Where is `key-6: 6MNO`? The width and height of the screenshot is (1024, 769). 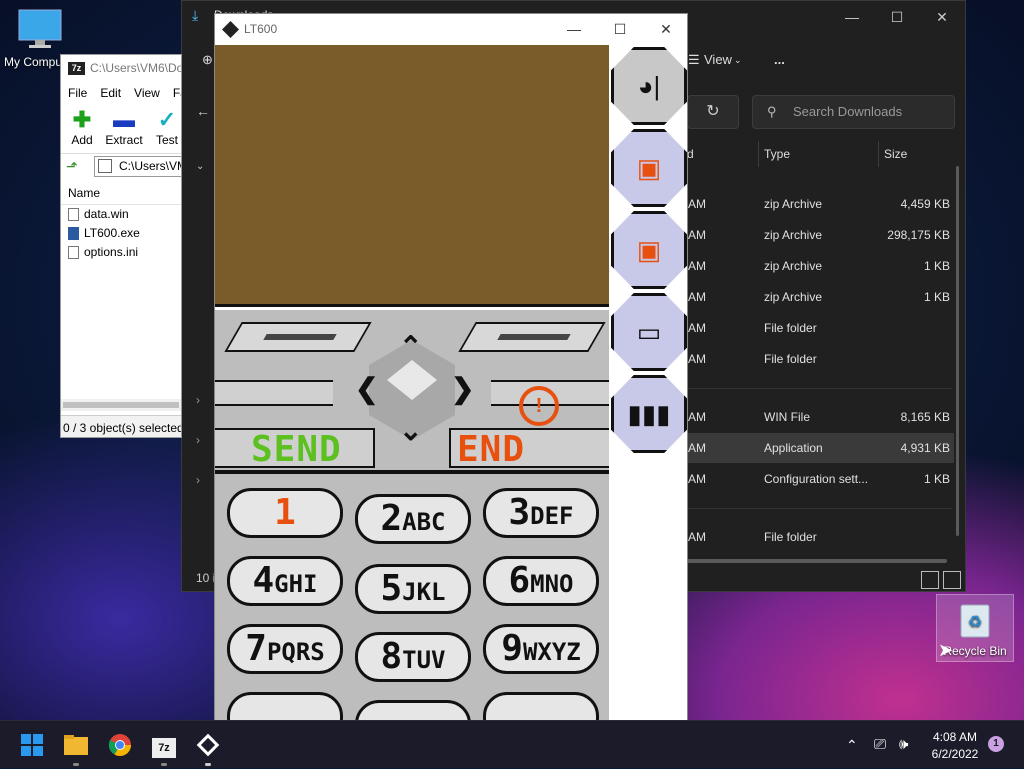
key-6: 6MNO is located at coordinates (541, 581).